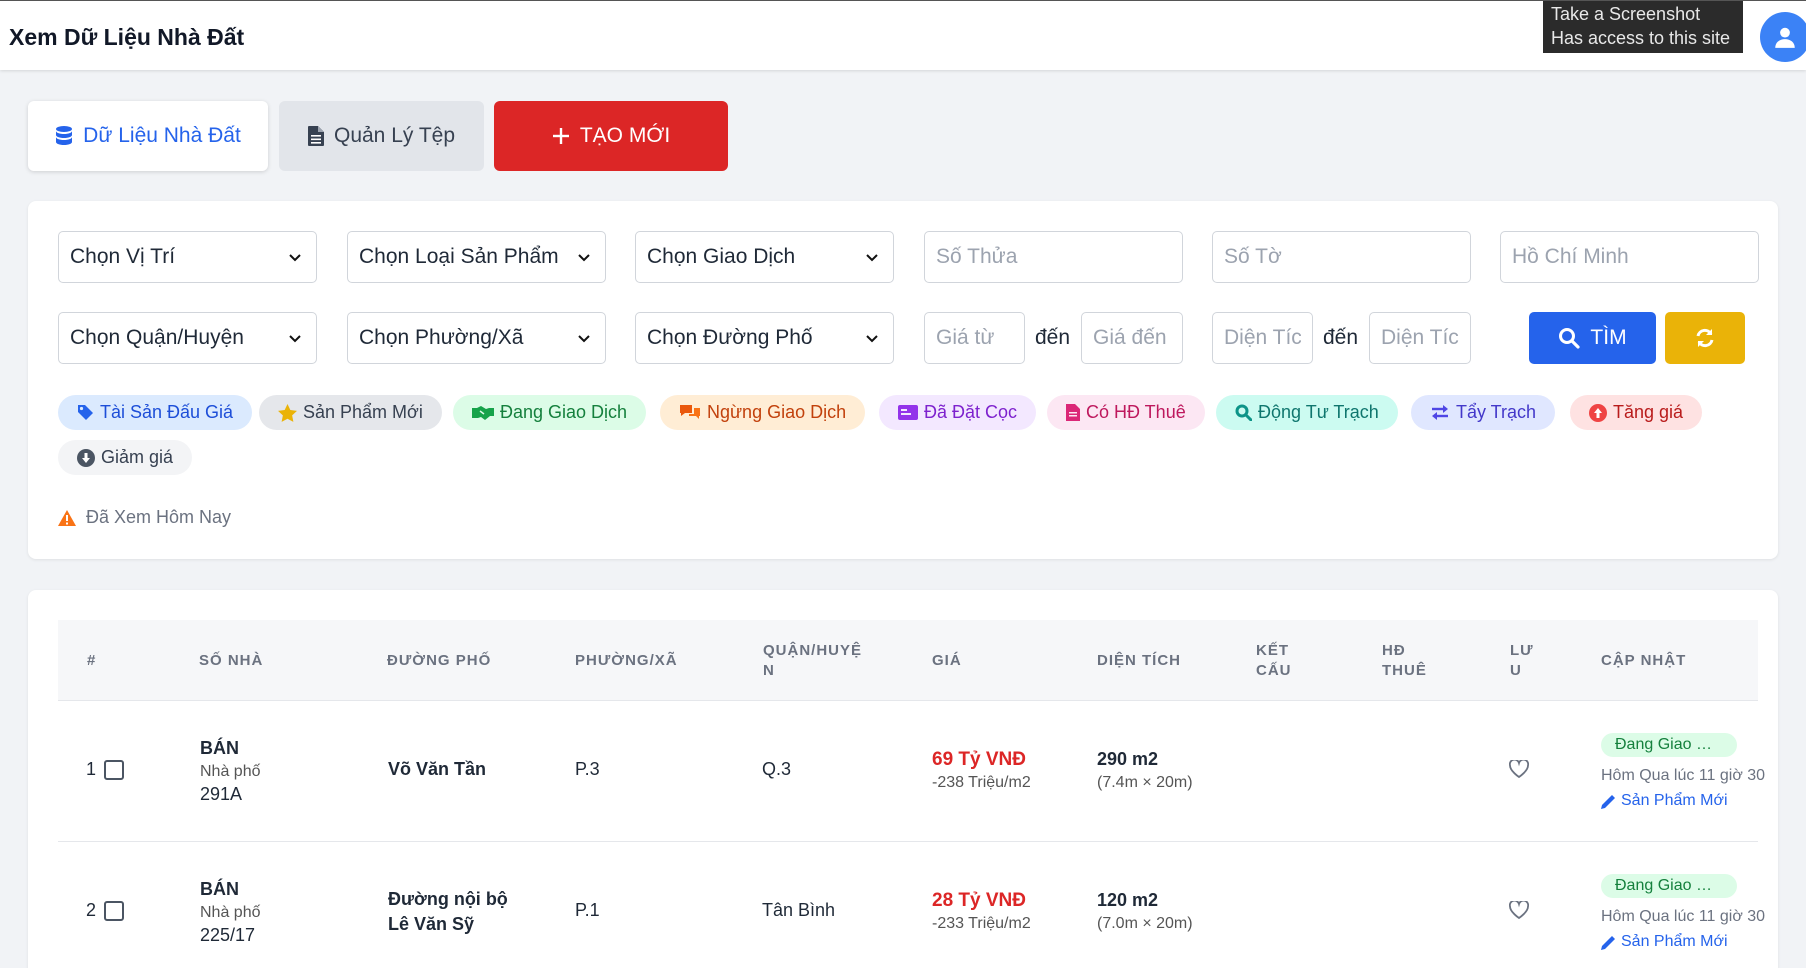 The width and height of the screenshot is (1806, 968). I want to click on status-badge: Đang Giao Dịch, so click(1669, 745).